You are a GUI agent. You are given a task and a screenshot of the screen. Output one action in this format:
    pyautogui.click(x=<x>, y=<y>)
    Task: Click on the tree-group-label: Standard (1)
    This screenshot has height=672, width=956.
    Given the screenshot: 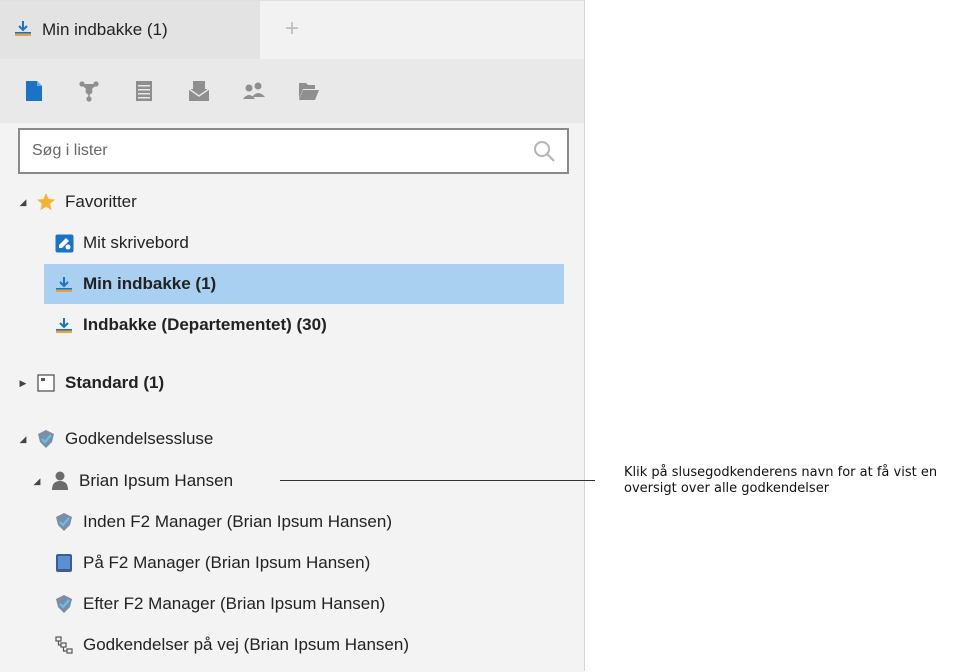 What is the action you would take?
    pyautogui.click(x=115, y=382)
    